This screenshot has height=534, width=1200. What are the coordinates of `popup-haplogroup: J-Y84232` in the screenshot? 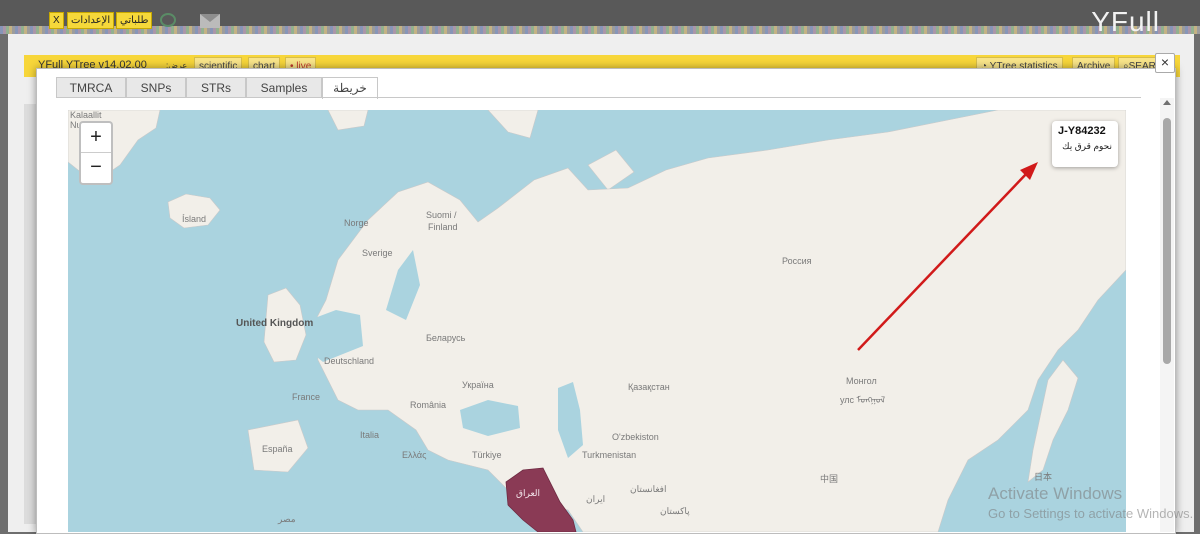 It's located at (1082, 131).